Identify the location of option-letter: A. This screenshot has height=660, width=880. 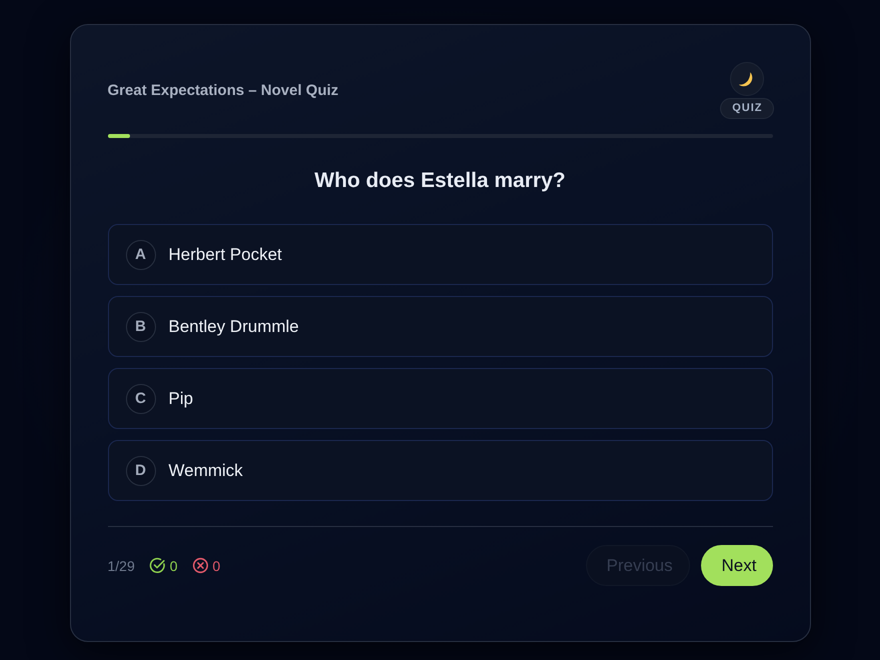
(141, 255).